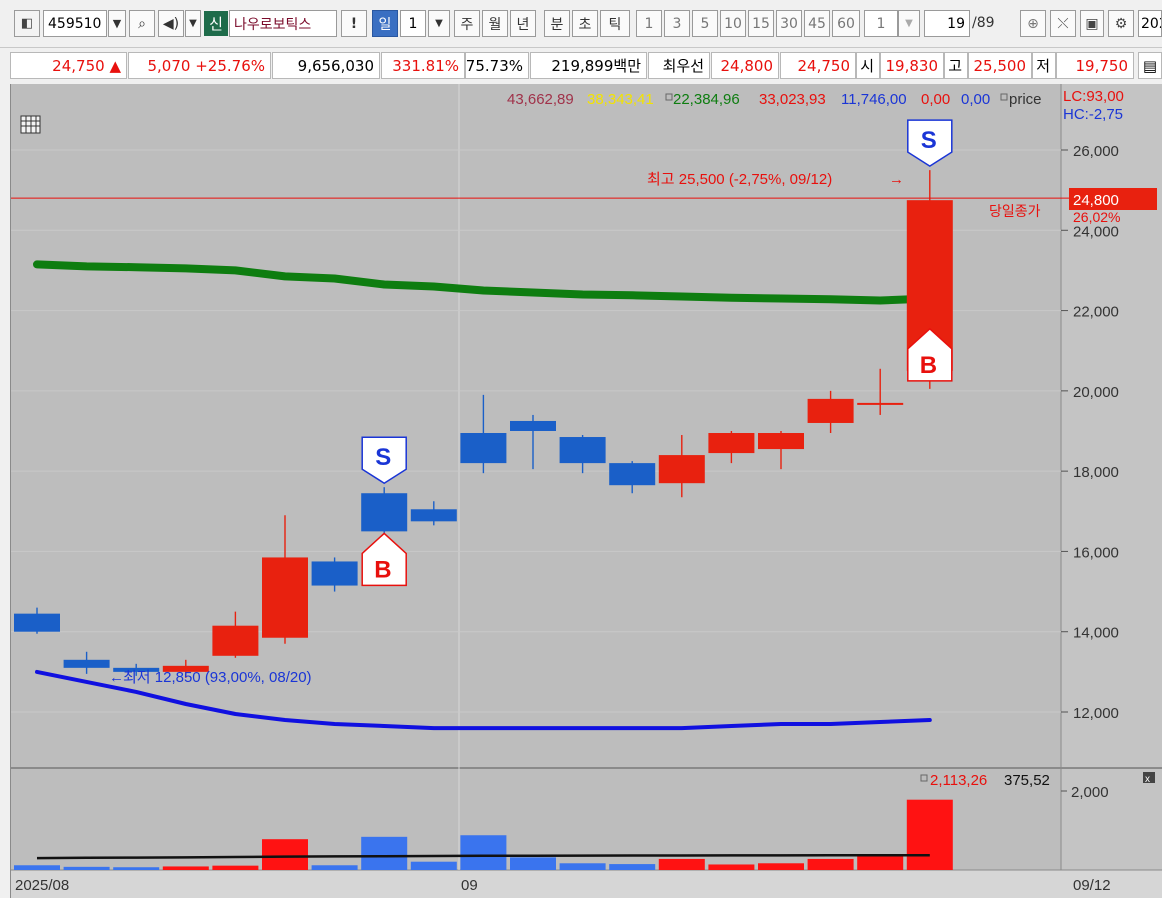 The image size is (1162, 898). I want to click on plus-chart-icon: ⊕, so click(1033, 23).